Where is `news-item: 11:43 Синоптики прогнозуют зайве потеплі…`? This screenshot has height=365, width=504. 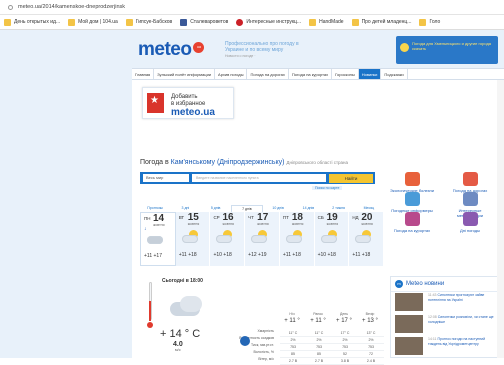
news-item: 11:43 Синоптики прогнозуют зайве потеплі… is located at coordinates (446, 304).